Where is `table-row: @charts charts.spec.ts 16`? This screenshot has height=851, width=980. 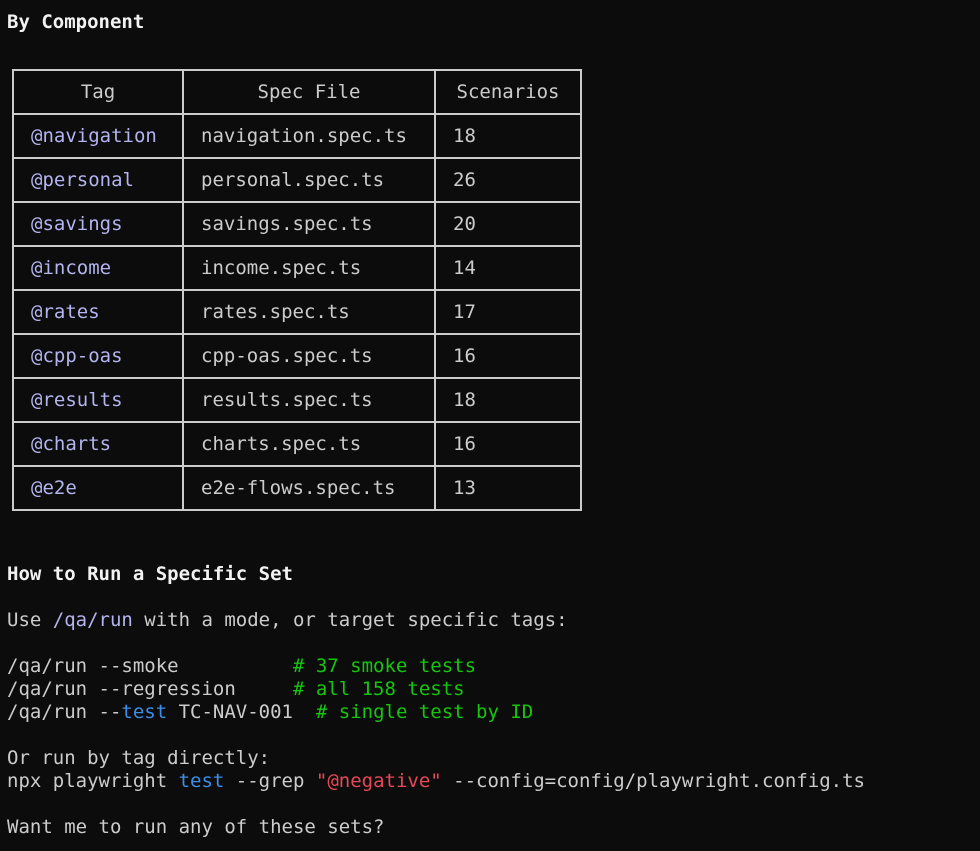 table-row: @charts charts.spec.ts 16 is located at coordinates (297, 444).